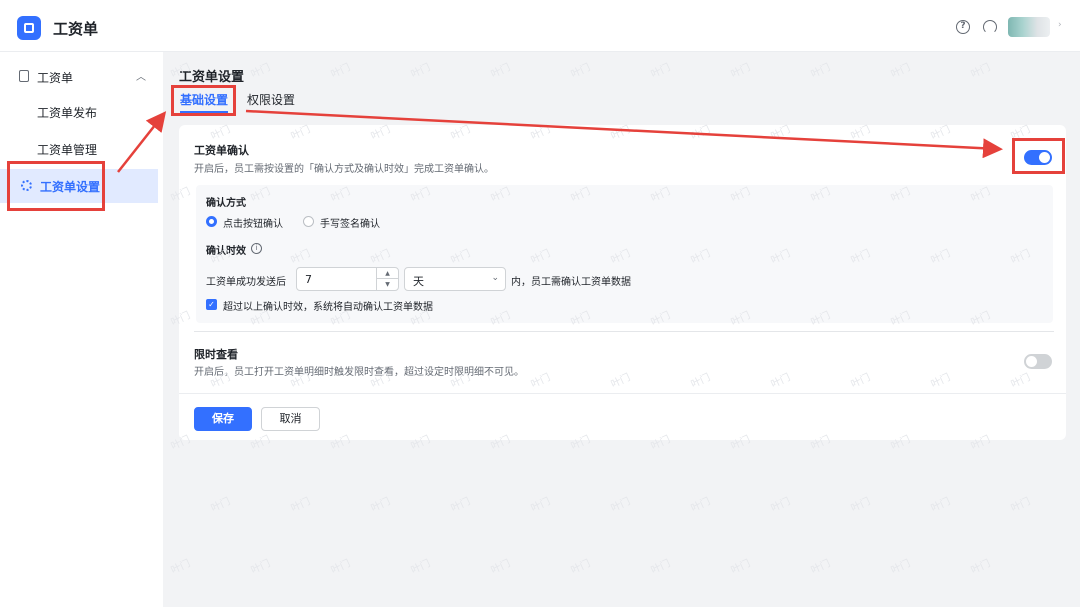 The width and height of the screenshot is (1080, 607). I want to click on limit-section-title: 限时查看, so click(216, 354).